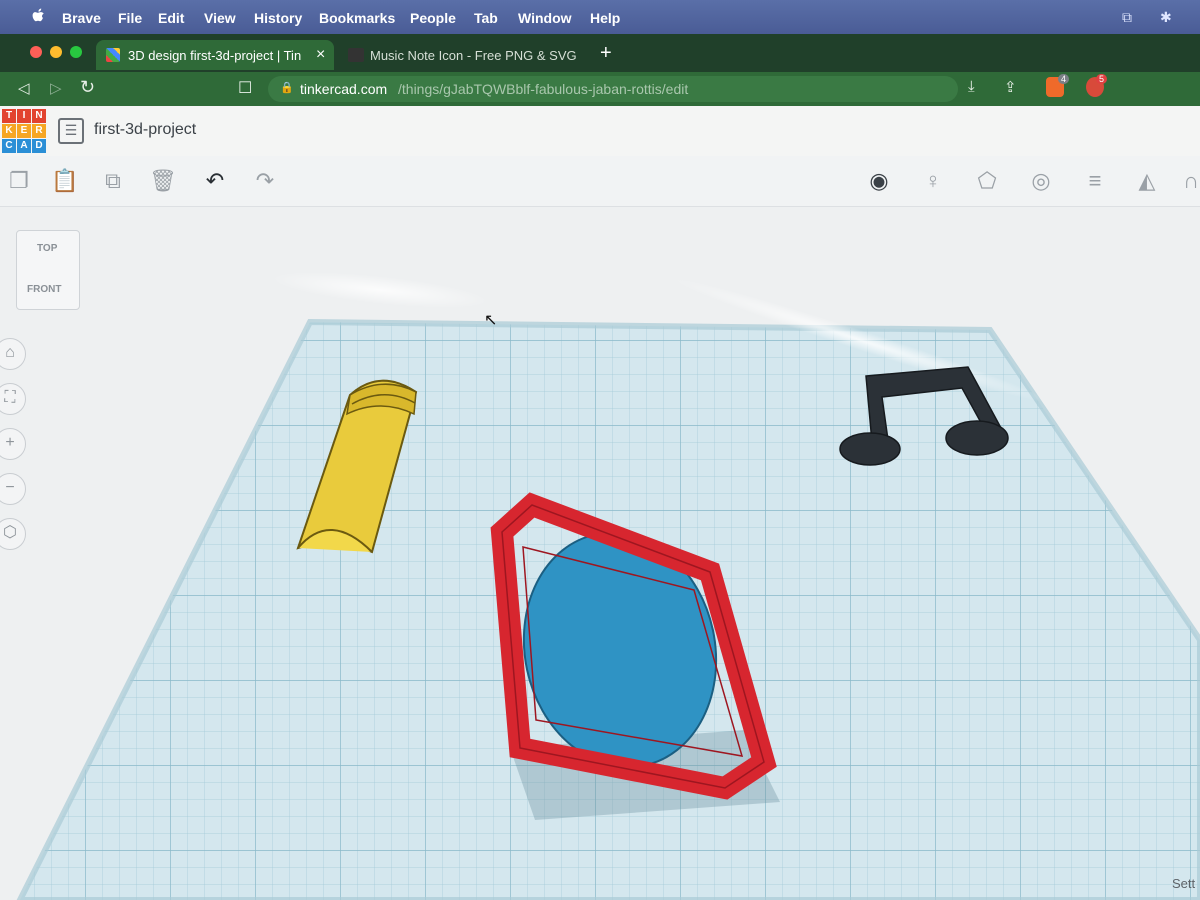 This screenshot has height=900, width=1200. What do you see at coordinates (171, 18) in the screenshot?
I see `menu-edit: Edit` at bounding box center [171, 18].